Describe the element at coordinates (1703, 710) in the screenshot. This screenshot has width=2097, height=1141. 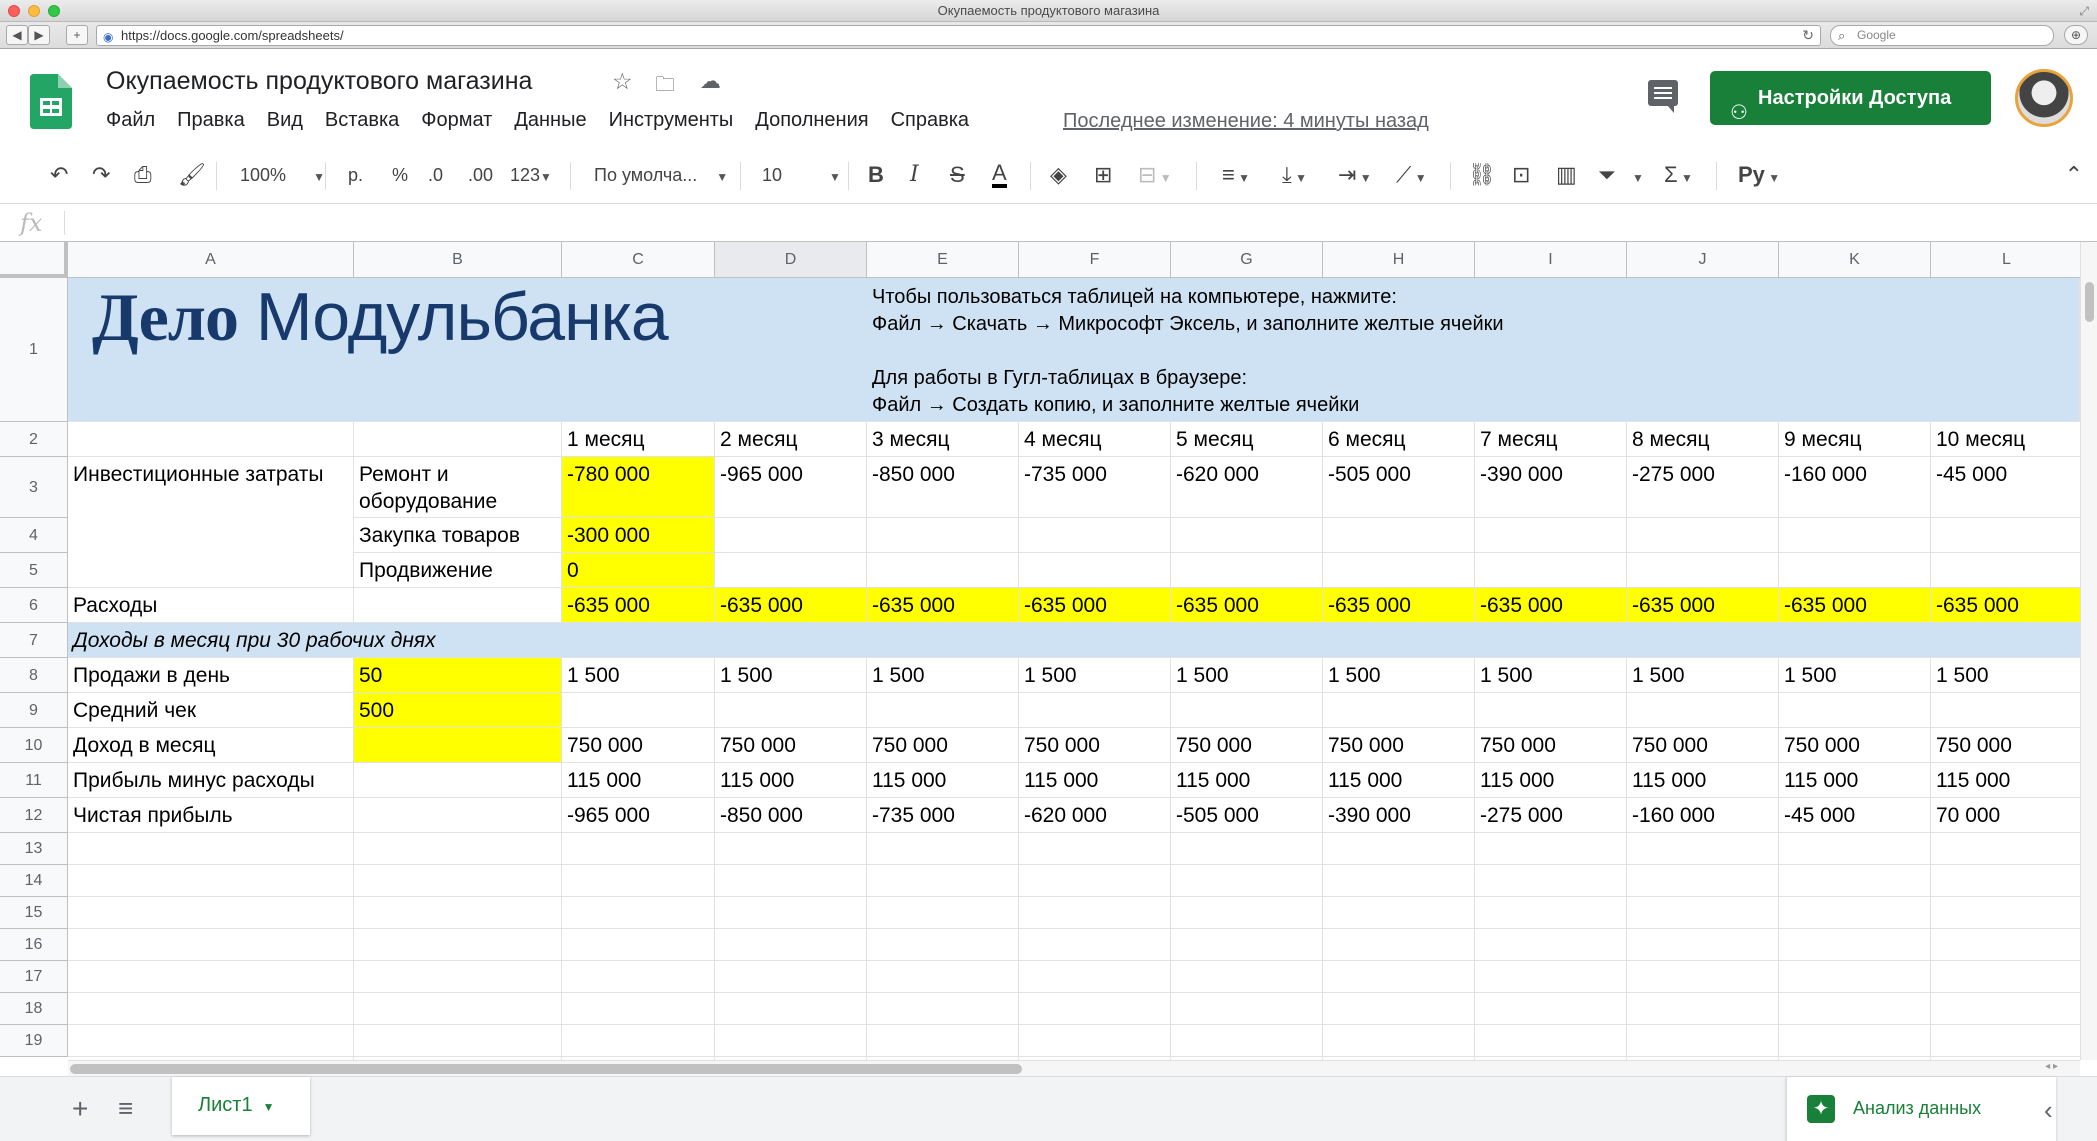
I see `cell-j9` at that location.